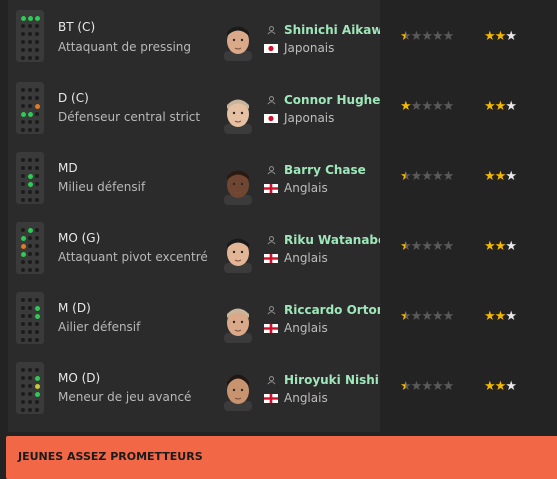 The height and width of the screenshot is (479, 557). I want to click on player-position: MD, so click(68, 168).